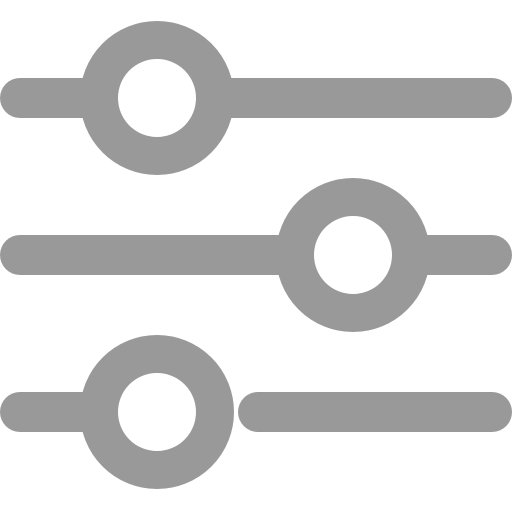  Describe the element at coordinates (353, 255) in the screenshot. I see `slider-middle-knob` at that location.